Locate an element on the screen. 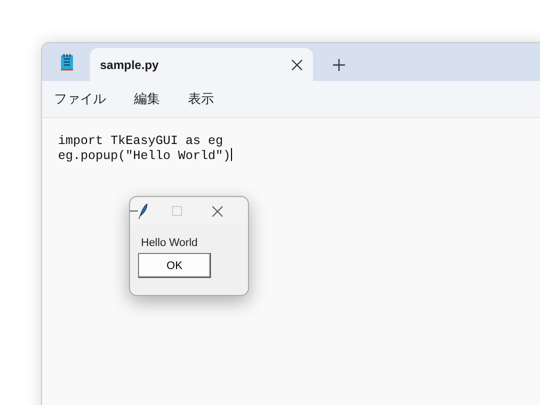 This screenshot has height=405, width=540. maximize-icon is located at coordinates (177, 211).